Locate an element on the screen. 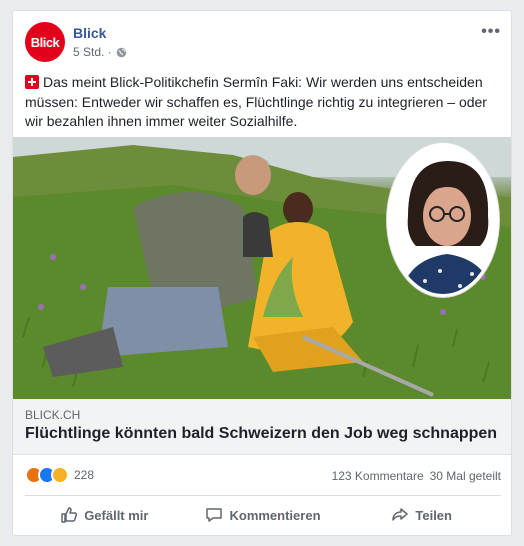  share-arrow-icon is located at coordinates (400, 514).